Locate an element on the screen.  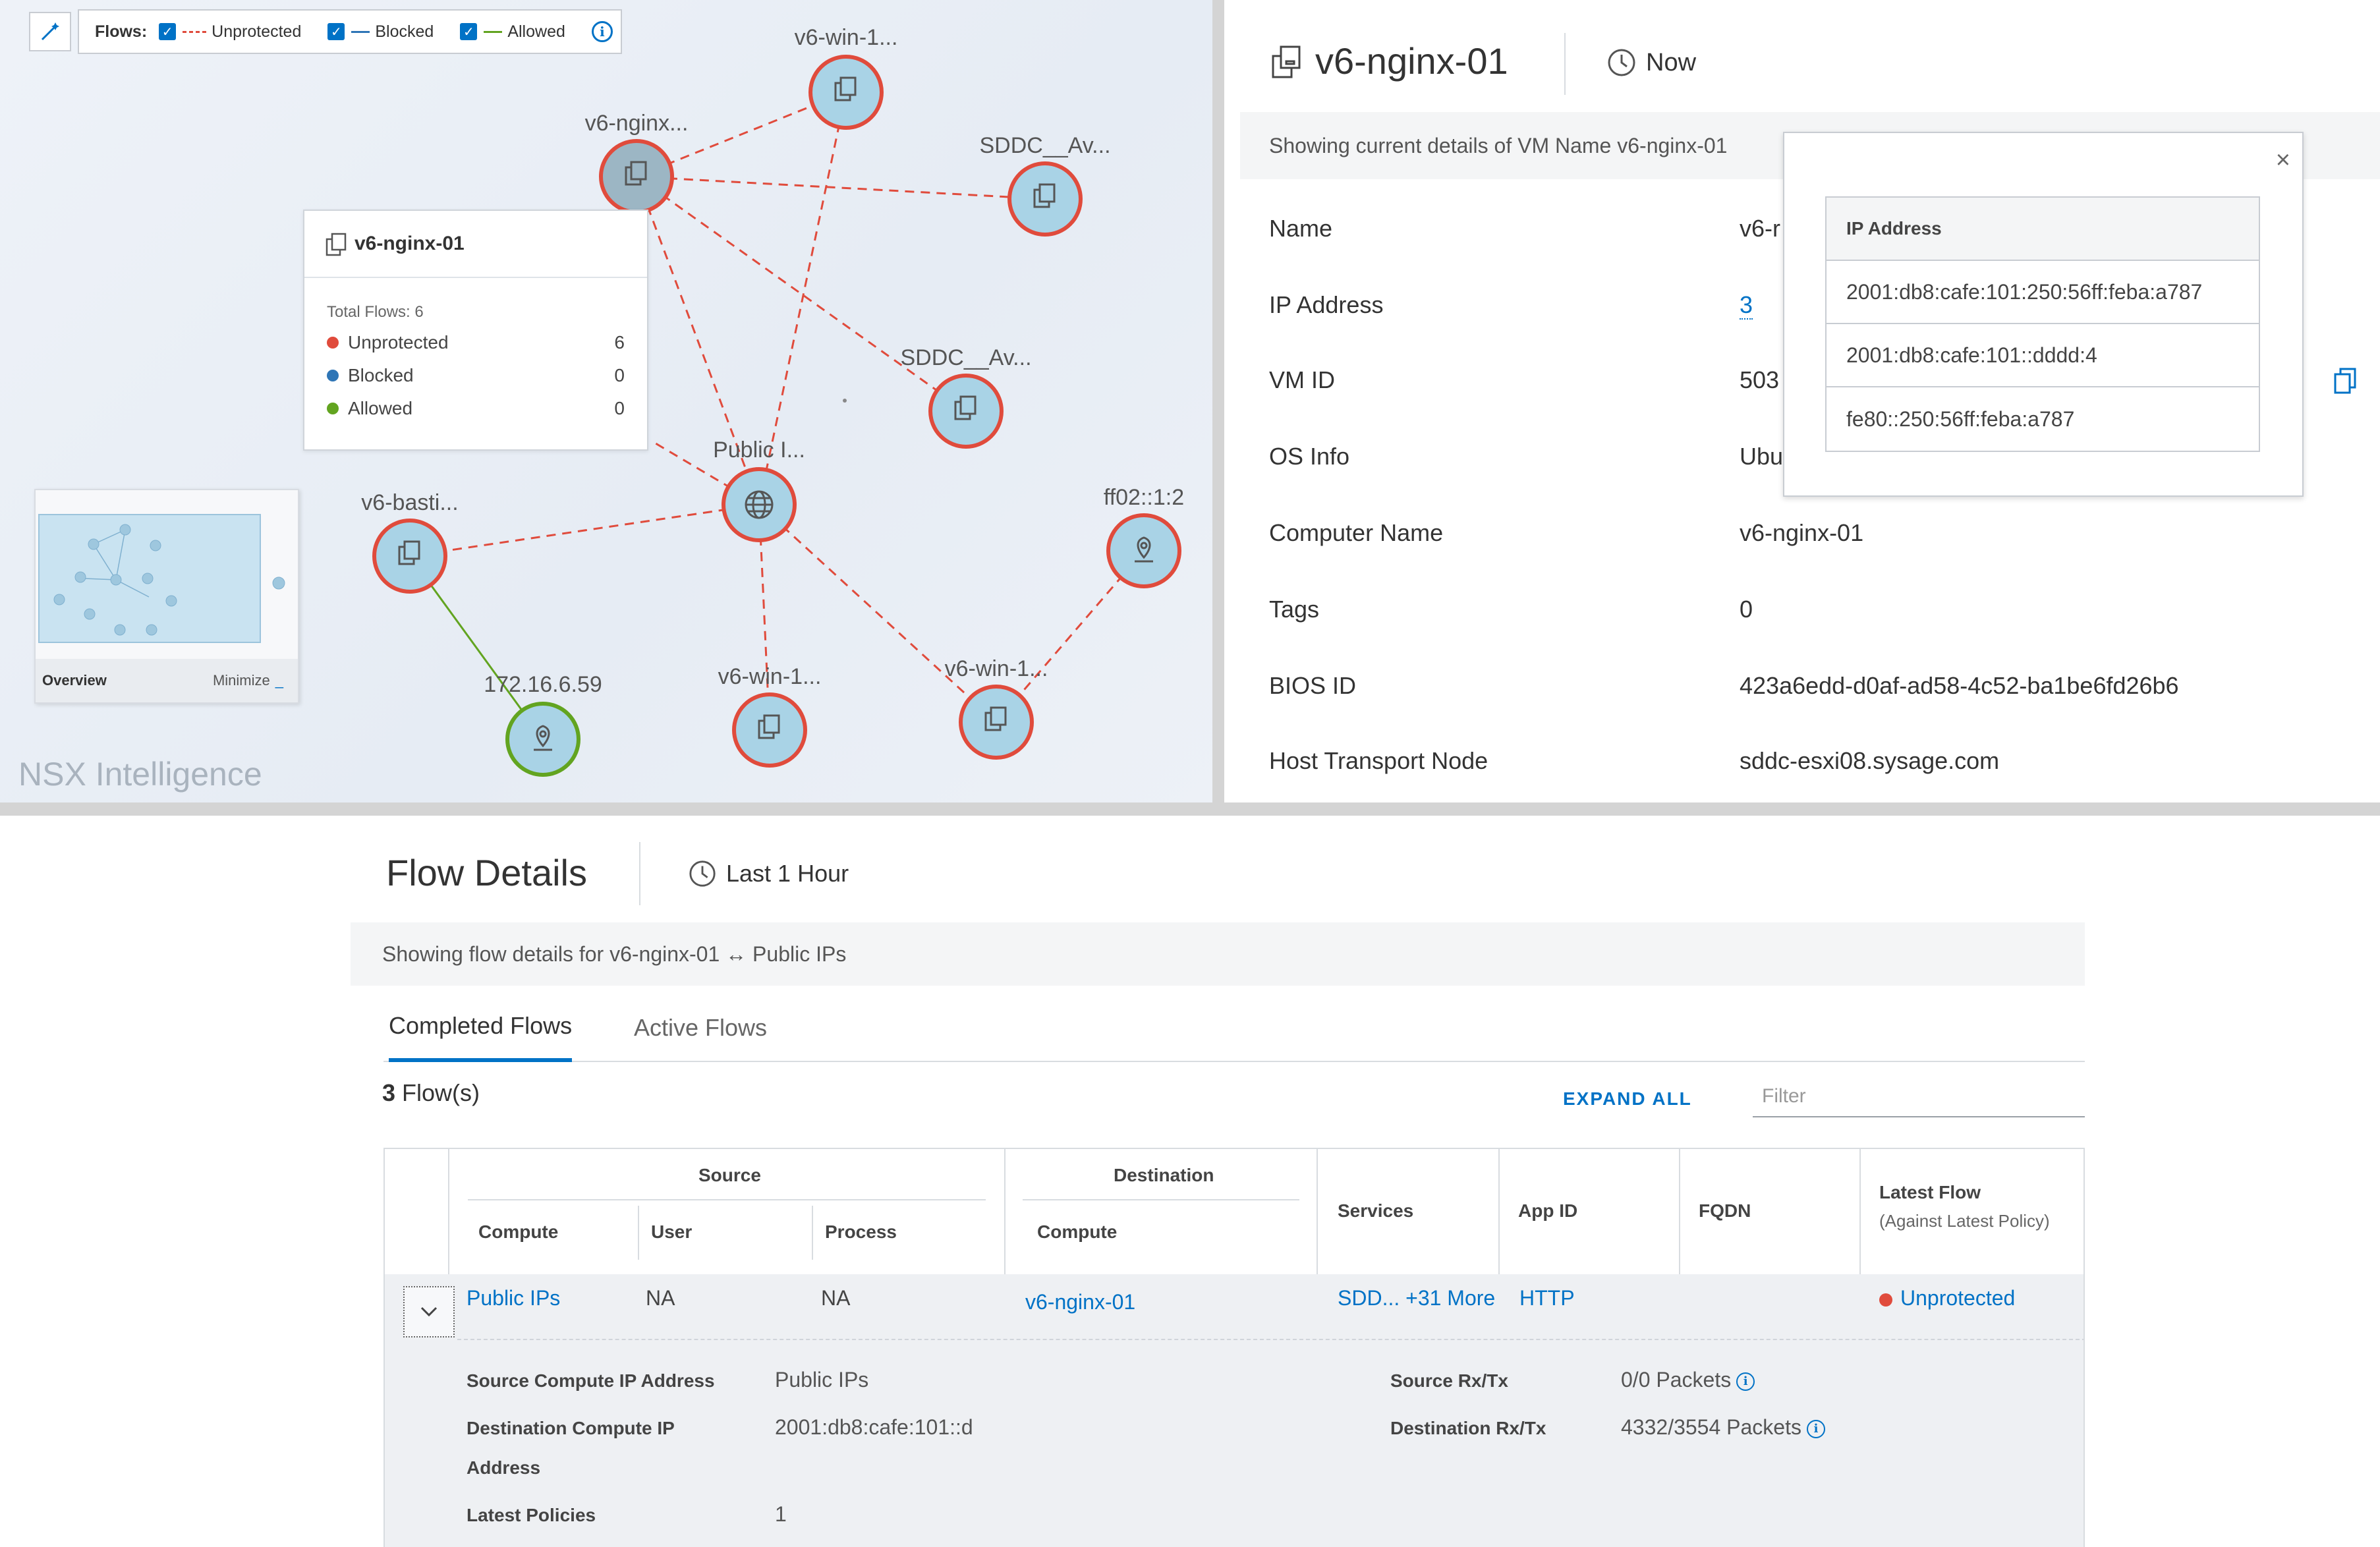
expand-all-button: EXPAND ALL is located at coordinates (1627, 1099).